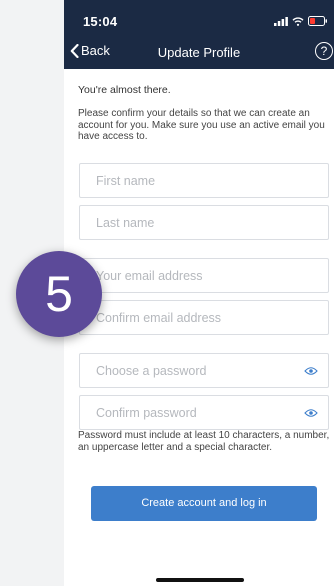  Describe the element at coordinates (204, 412) in the screenshot. I see `confirm-password-input: Confirm password` at that location.